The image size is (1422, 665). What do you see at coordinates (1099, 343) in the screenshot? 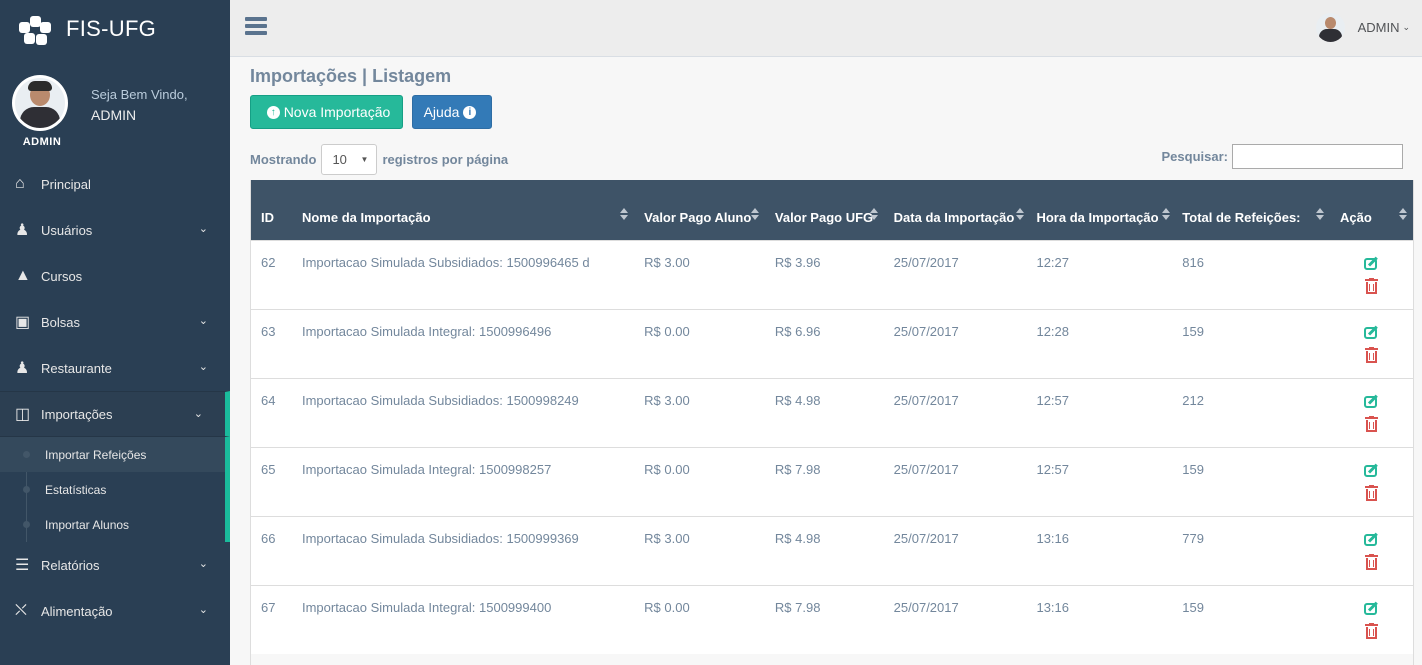
I see `cell-hora: 12:28` at bounding box center [1099, 343].